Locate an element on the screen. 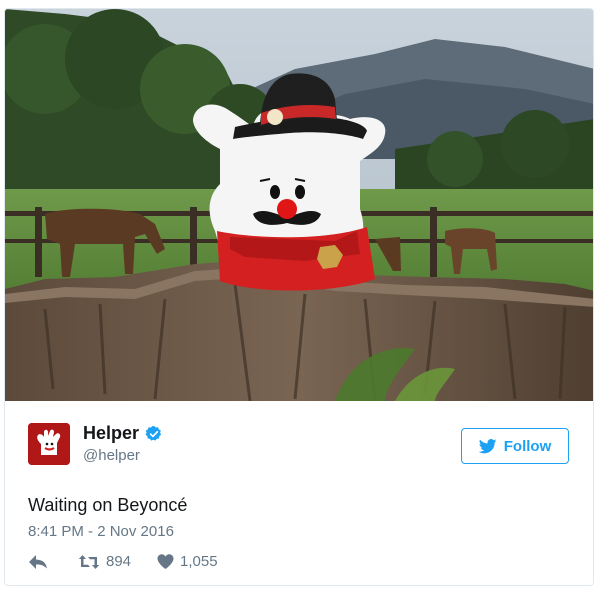 This screenshot has height=591, width=600. follow-label: Follow is located at coordinates (527, 446).